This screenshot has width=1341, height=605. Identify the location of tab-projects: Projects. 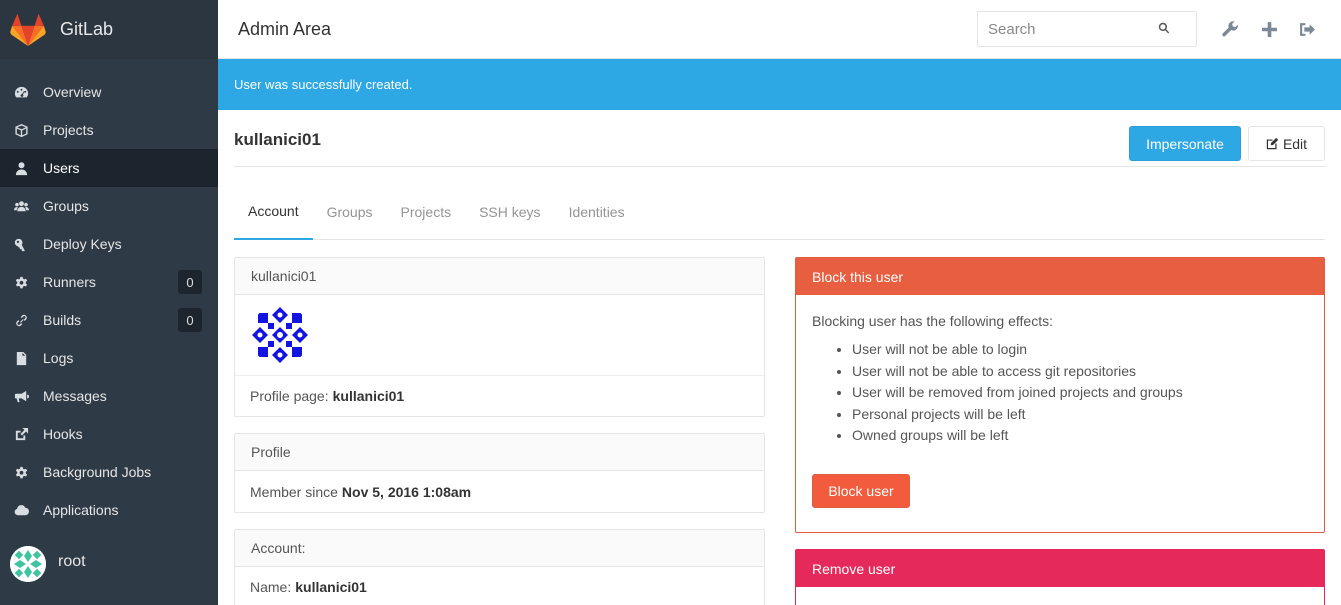
(426, 212).